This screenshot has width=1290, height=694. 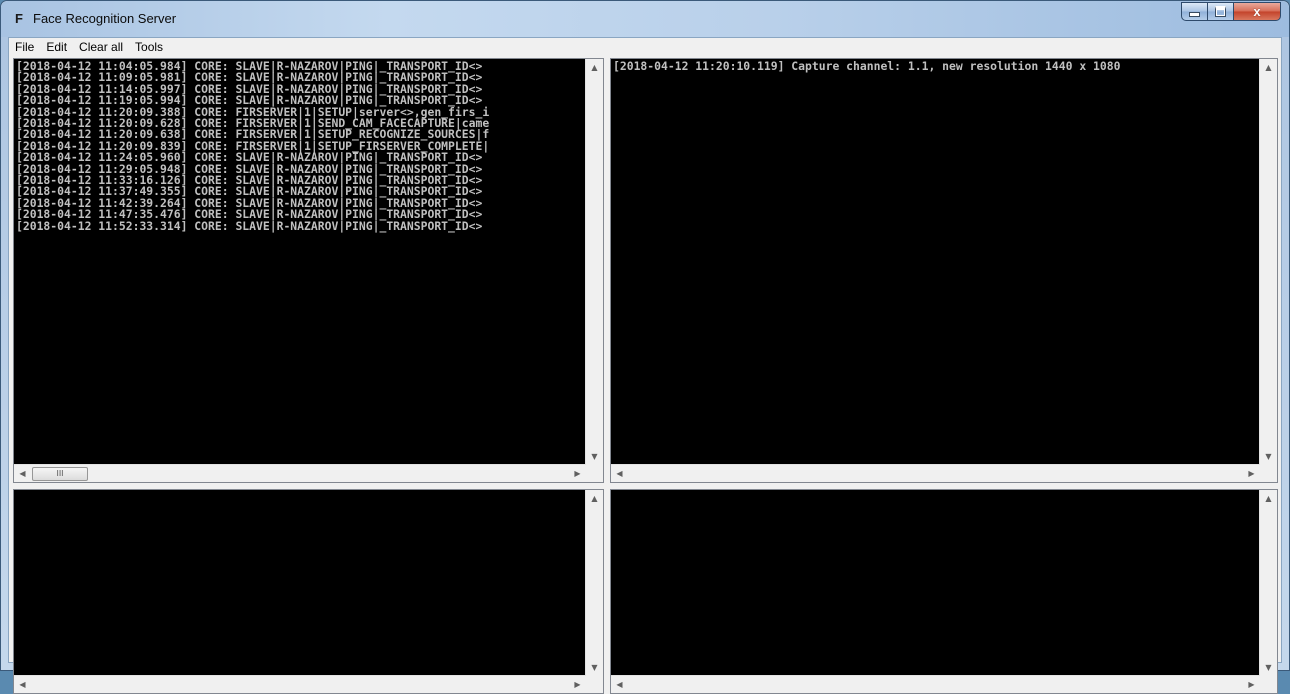 I want to click on minimize-button, so click(x=1194, y=11).